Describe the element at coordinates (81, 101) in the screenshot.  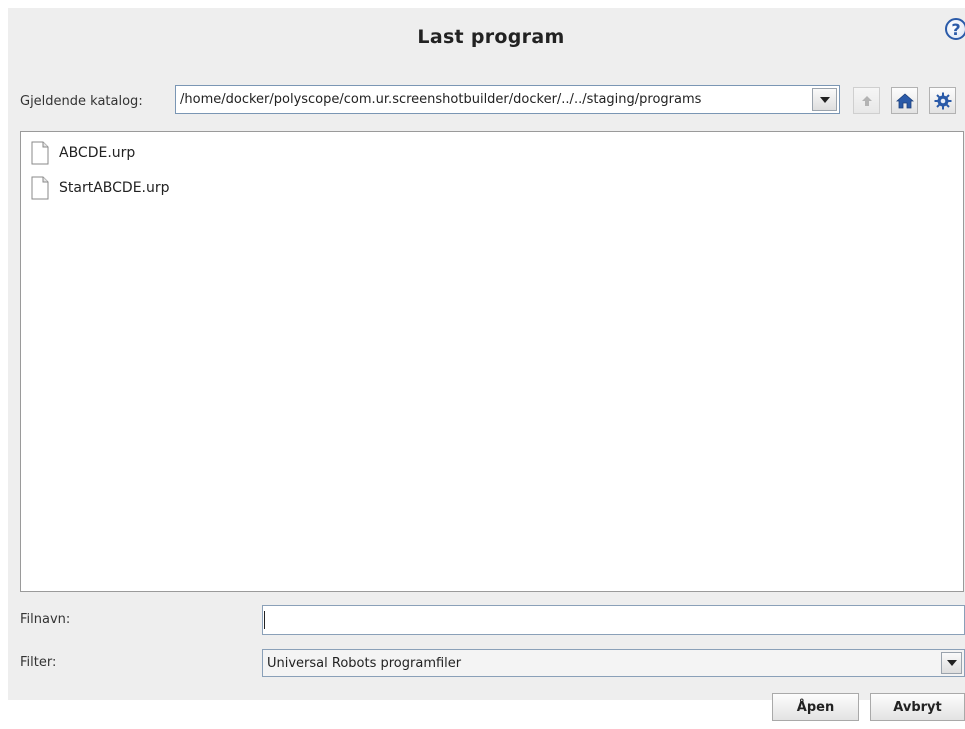
I see `current-directory-label: Gjeldende katalog:` at that location.